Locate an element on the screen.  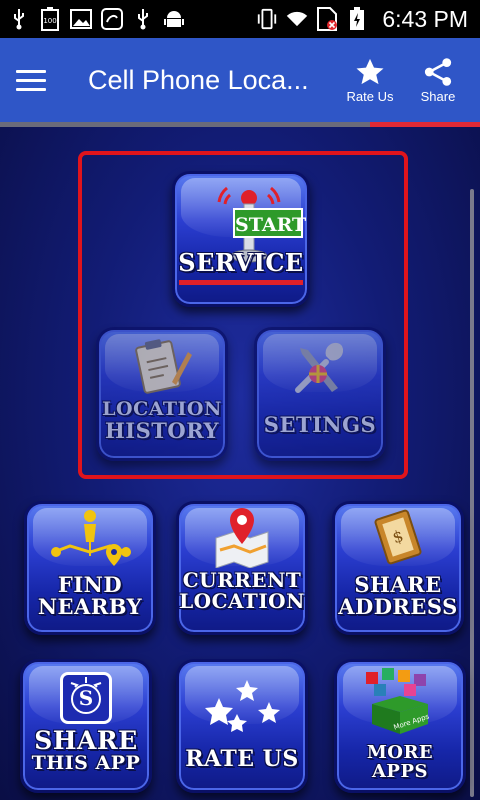
svg-text: 100 is located at coordinates (49, 21).